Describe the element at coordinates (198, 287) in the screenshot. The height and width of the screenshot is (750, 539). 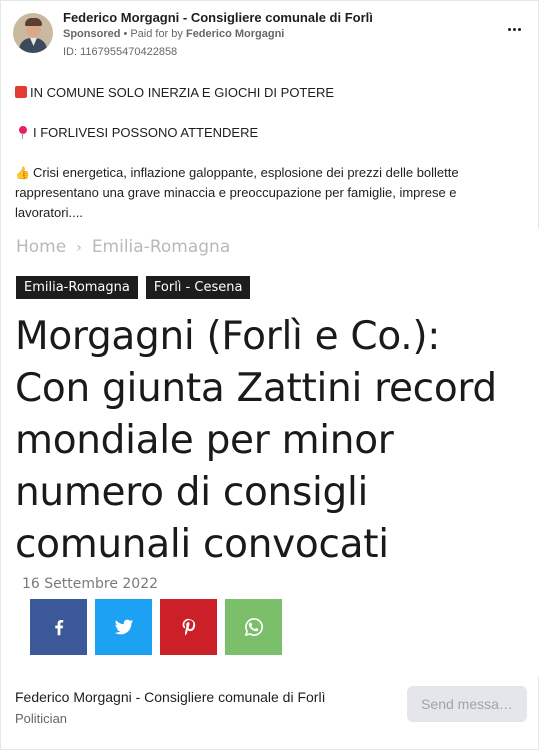
I see `tag-forli-cesena: Forlì - Cesena` at that location.